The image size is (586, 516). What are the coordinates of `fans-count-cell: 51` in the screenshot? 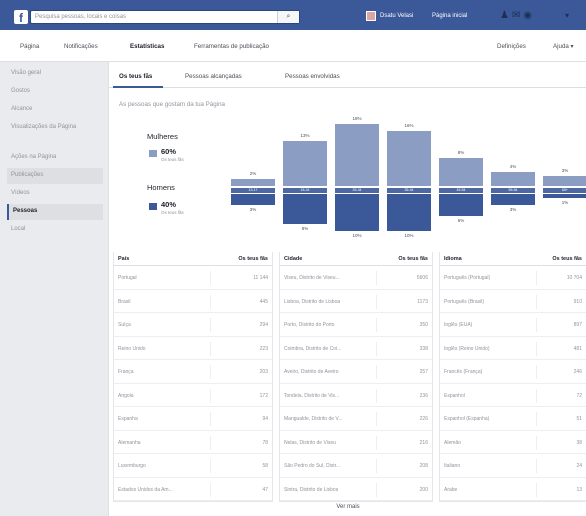 It's located at (579, 419).